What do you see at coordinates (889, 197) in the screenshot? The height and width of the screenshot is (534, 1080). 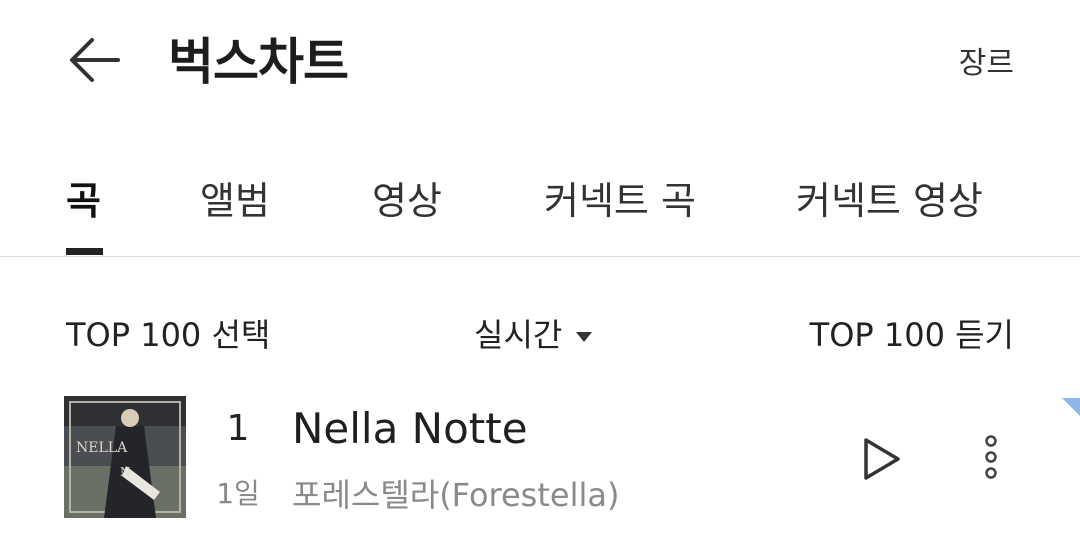 I see `tab-connect-videos: 커넥트 영상` at bounding box center [889, 197].